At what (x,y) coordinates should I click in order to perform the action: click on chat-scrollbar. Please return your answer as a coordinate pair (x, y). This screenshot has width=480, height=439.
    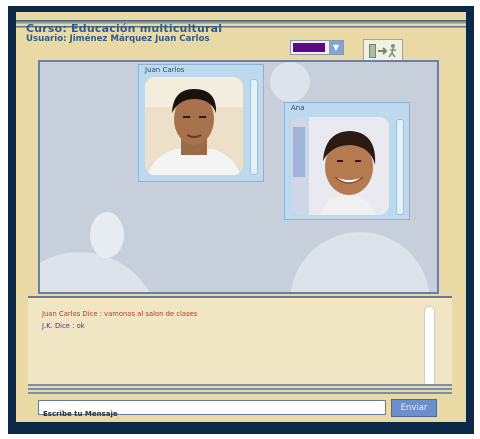
    Looking at the image, I should click on (429, 347).